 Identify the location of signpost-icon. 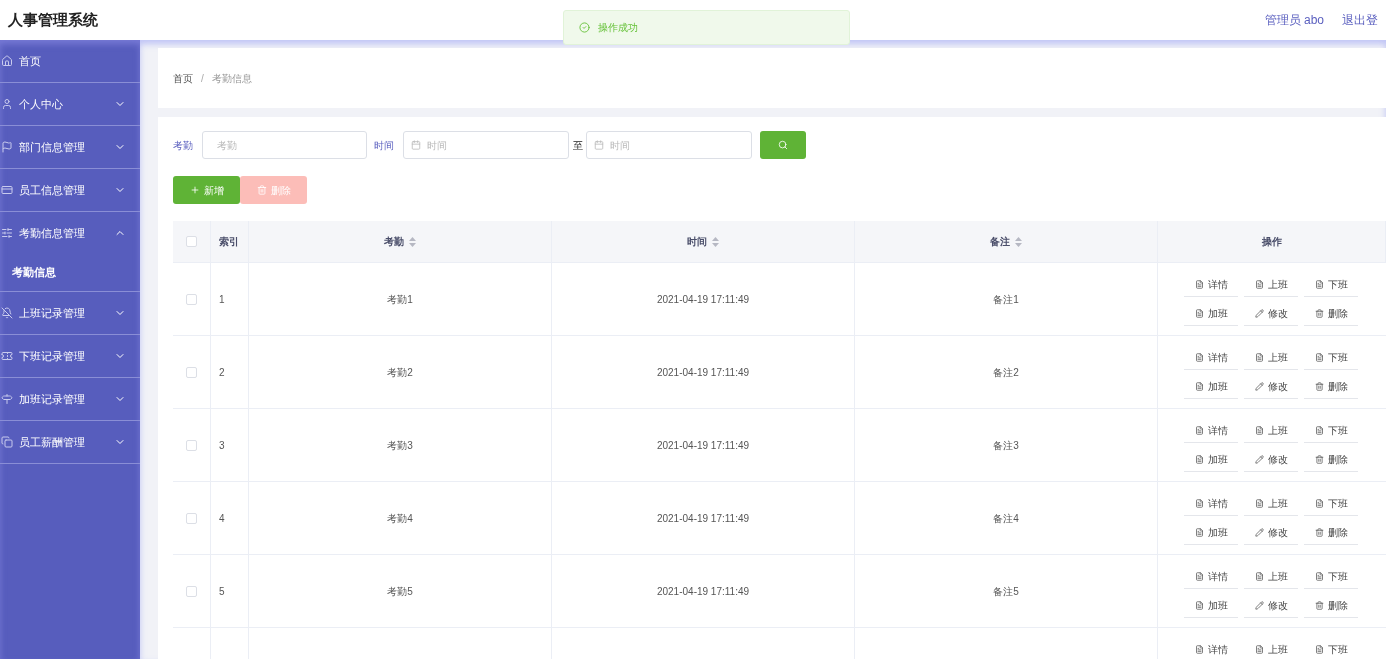
(7, 399).